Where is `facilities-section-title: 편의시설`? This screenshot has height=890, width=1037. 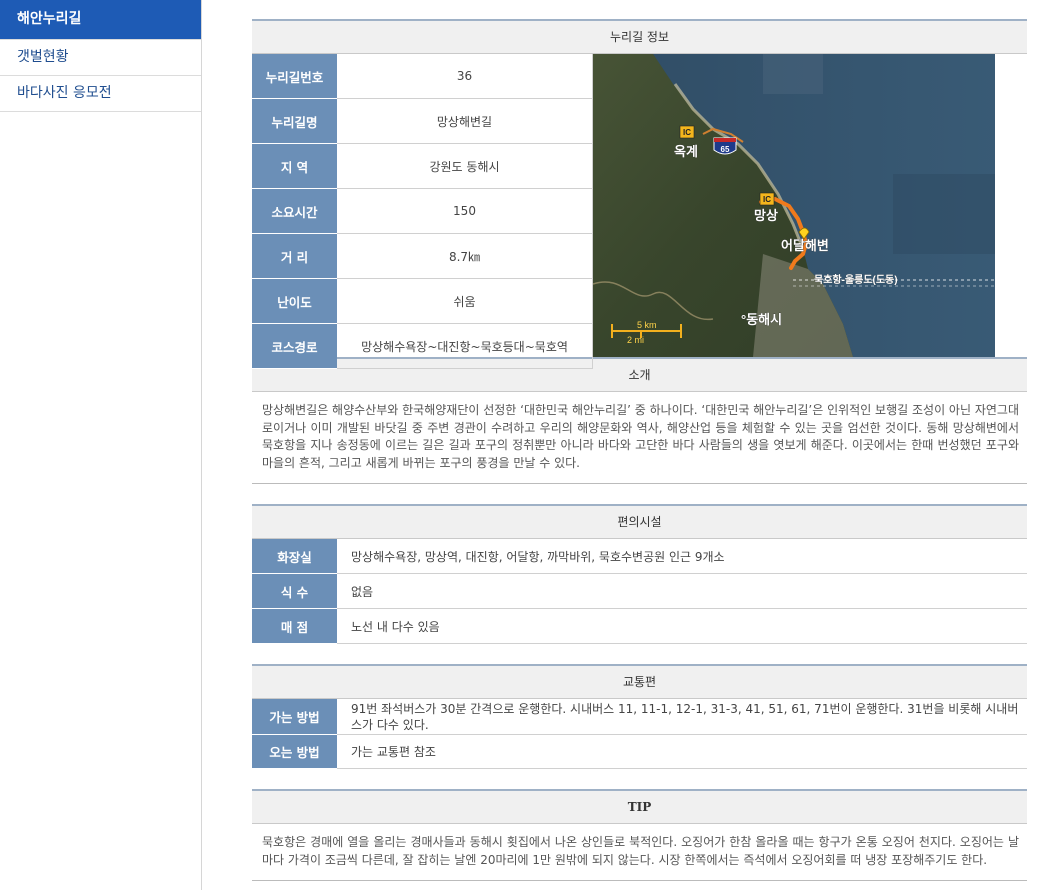
facilities-section-title: 편의시설 is located at coordinates (639, 521).